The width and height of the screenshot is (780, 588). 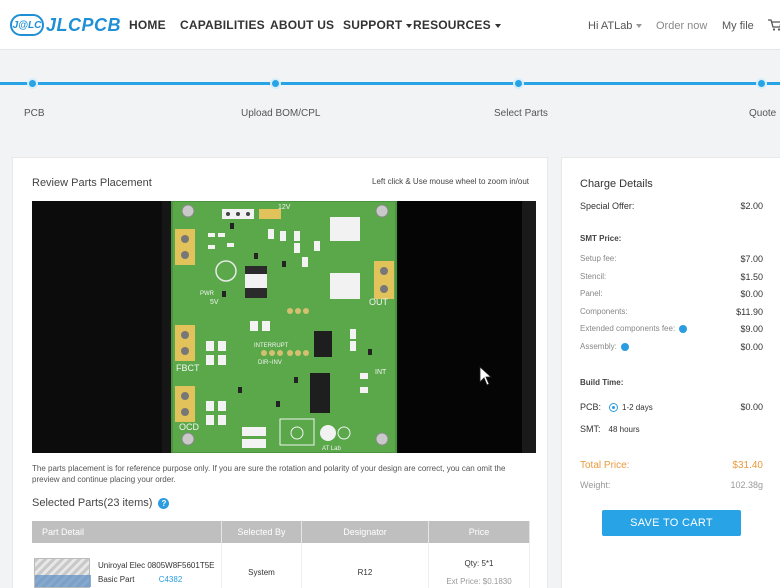 I want to click on step-dot-quote, so click(x=761, y=83).